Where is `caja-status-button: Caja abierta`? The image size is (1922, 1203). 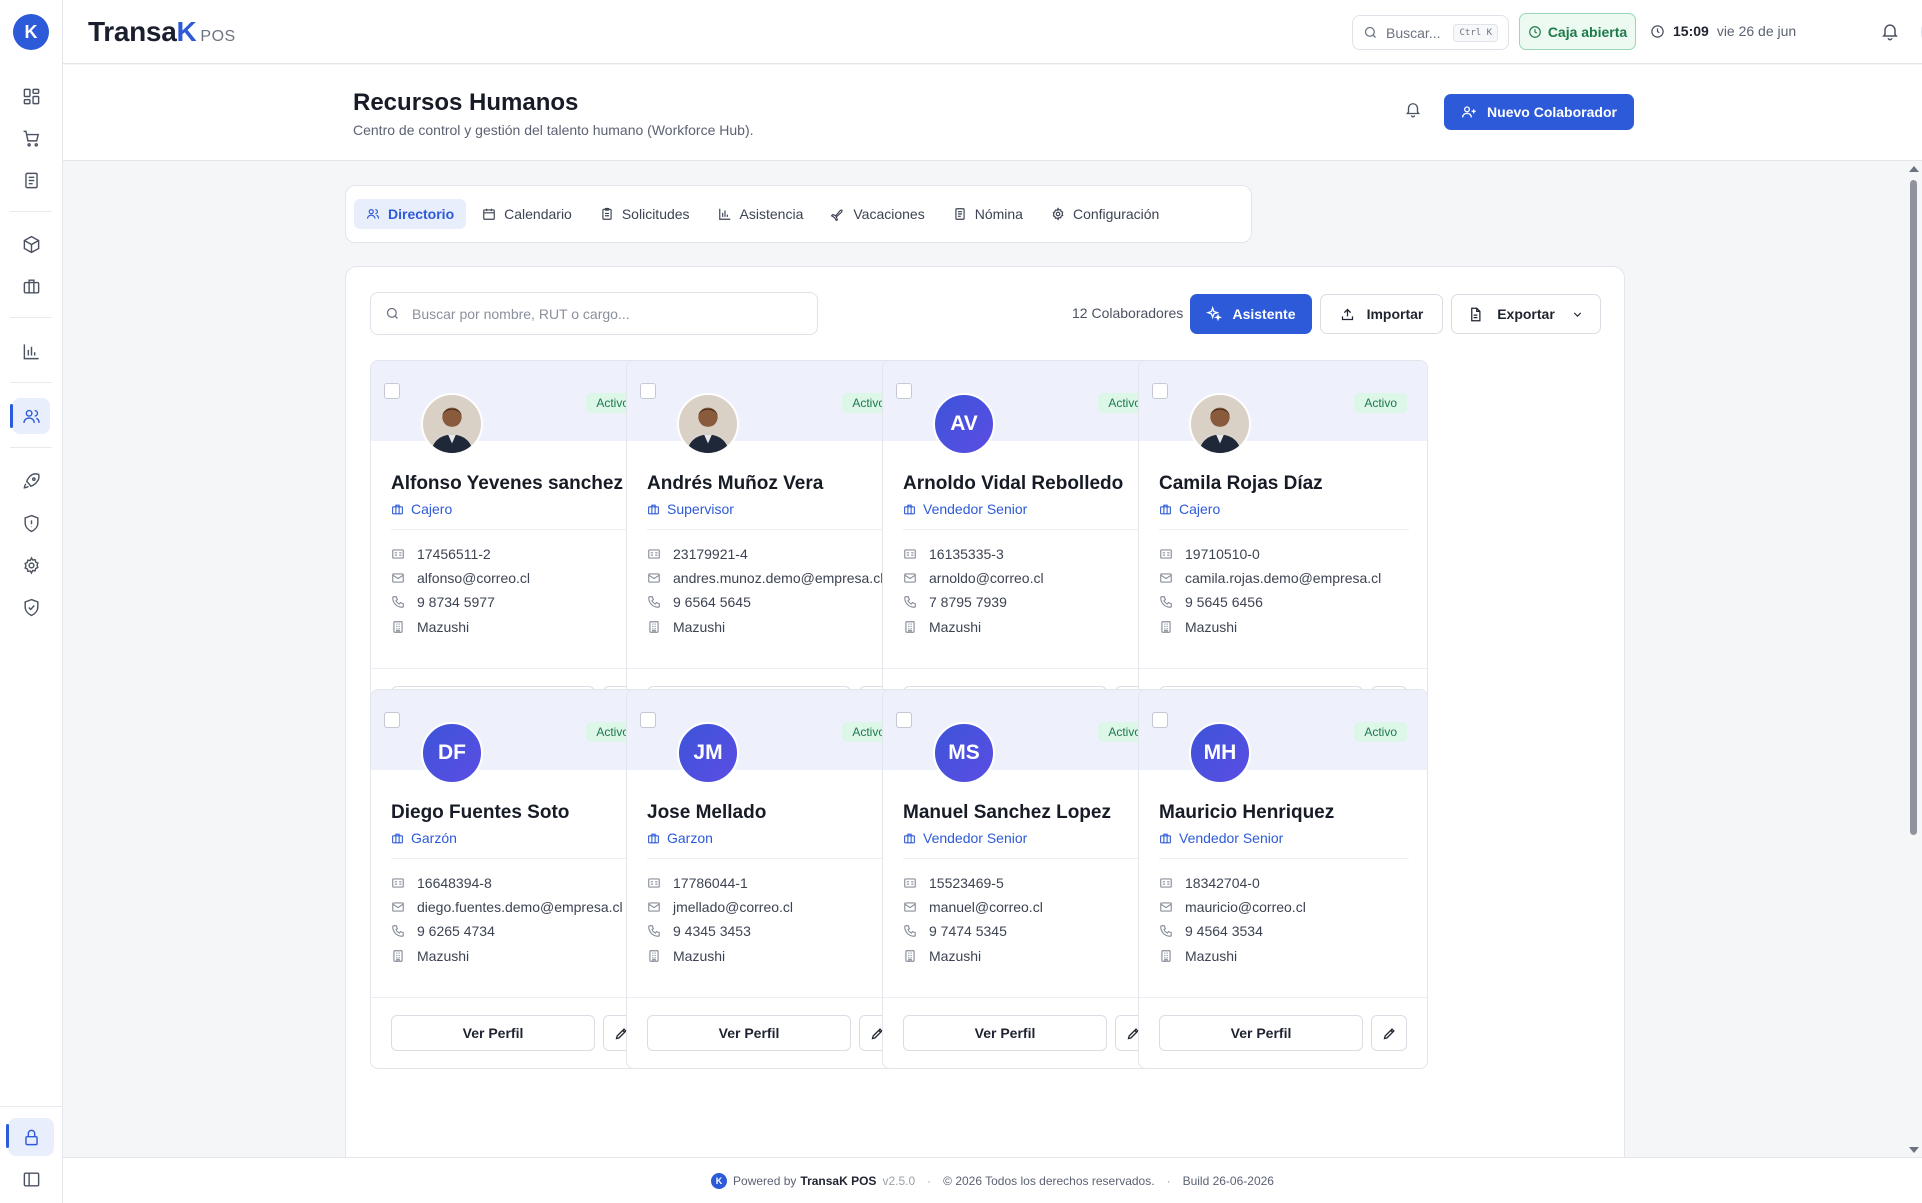 caja-status-button: Caja abierta is located at coordinates (1577, 31).